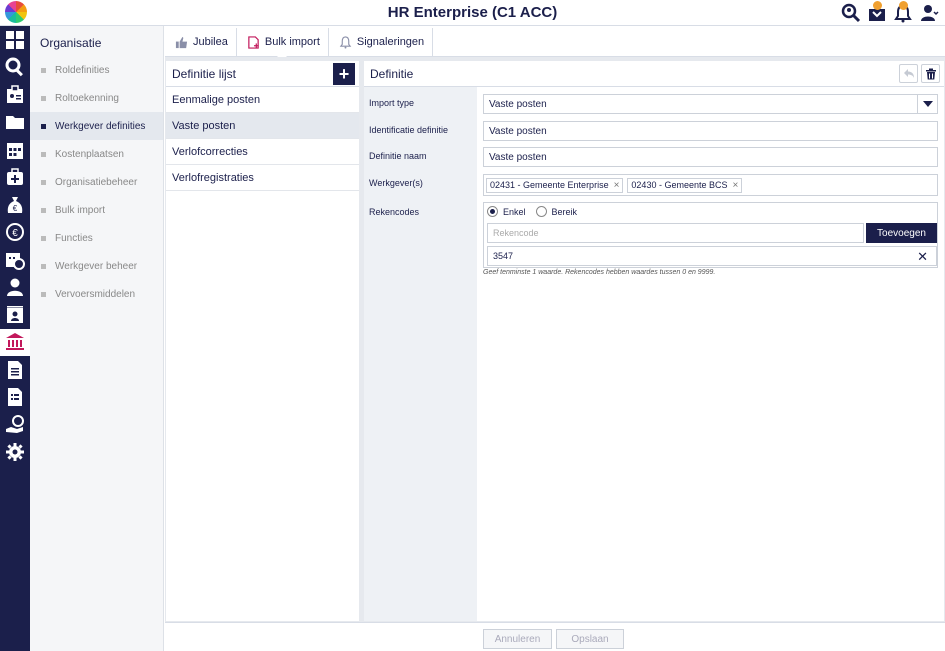 The image size is (945, 651). I want to click on close-icon: ✕, so click(922, 257).